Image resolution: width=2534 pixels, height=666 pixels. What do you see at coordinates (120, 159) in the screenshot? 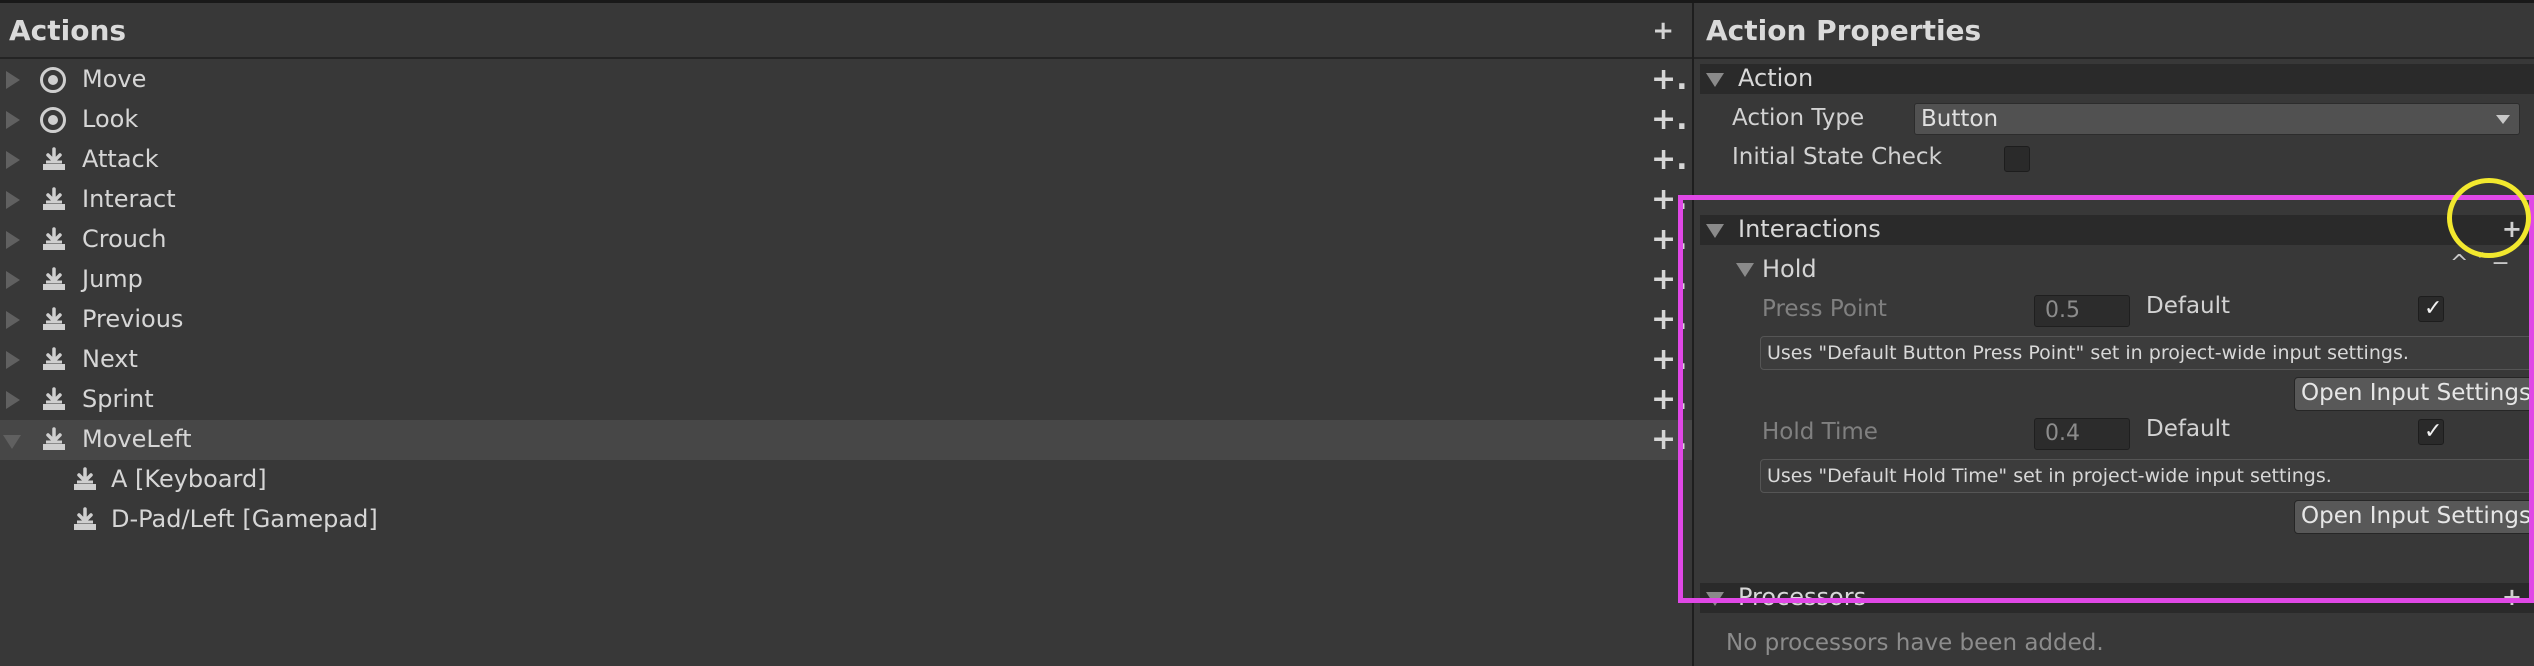
I see `action-label: Attack` at bounding box center [120, 159].